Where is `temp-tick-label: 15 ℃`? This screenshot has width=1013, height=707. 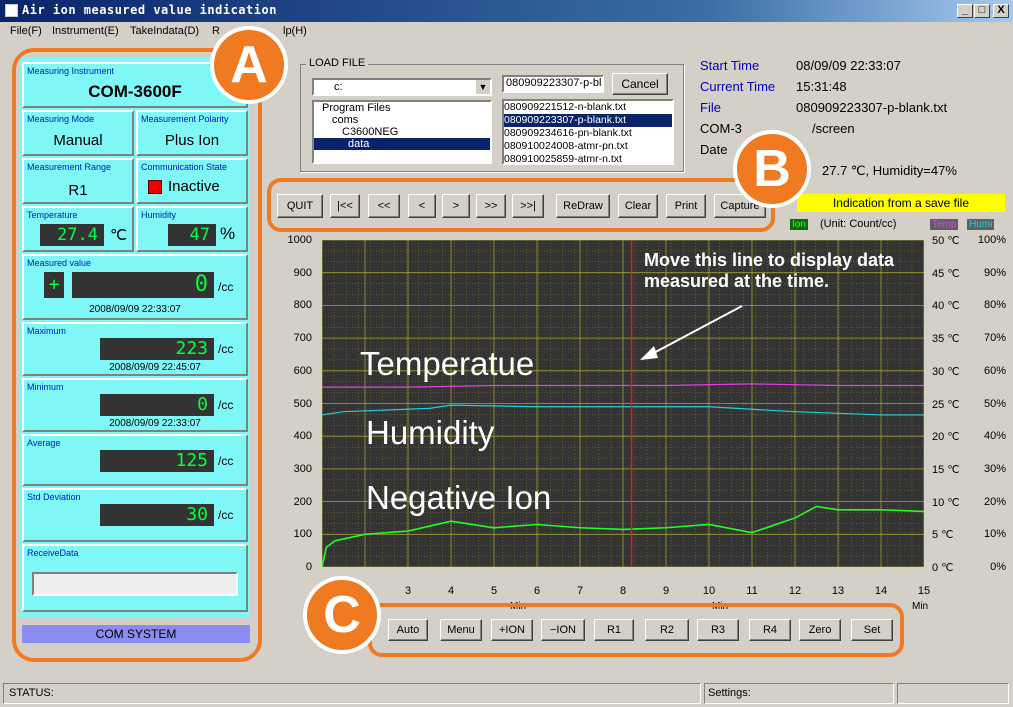 temp-tick-label: 15 ℃ is located at coordinates (946, 469).